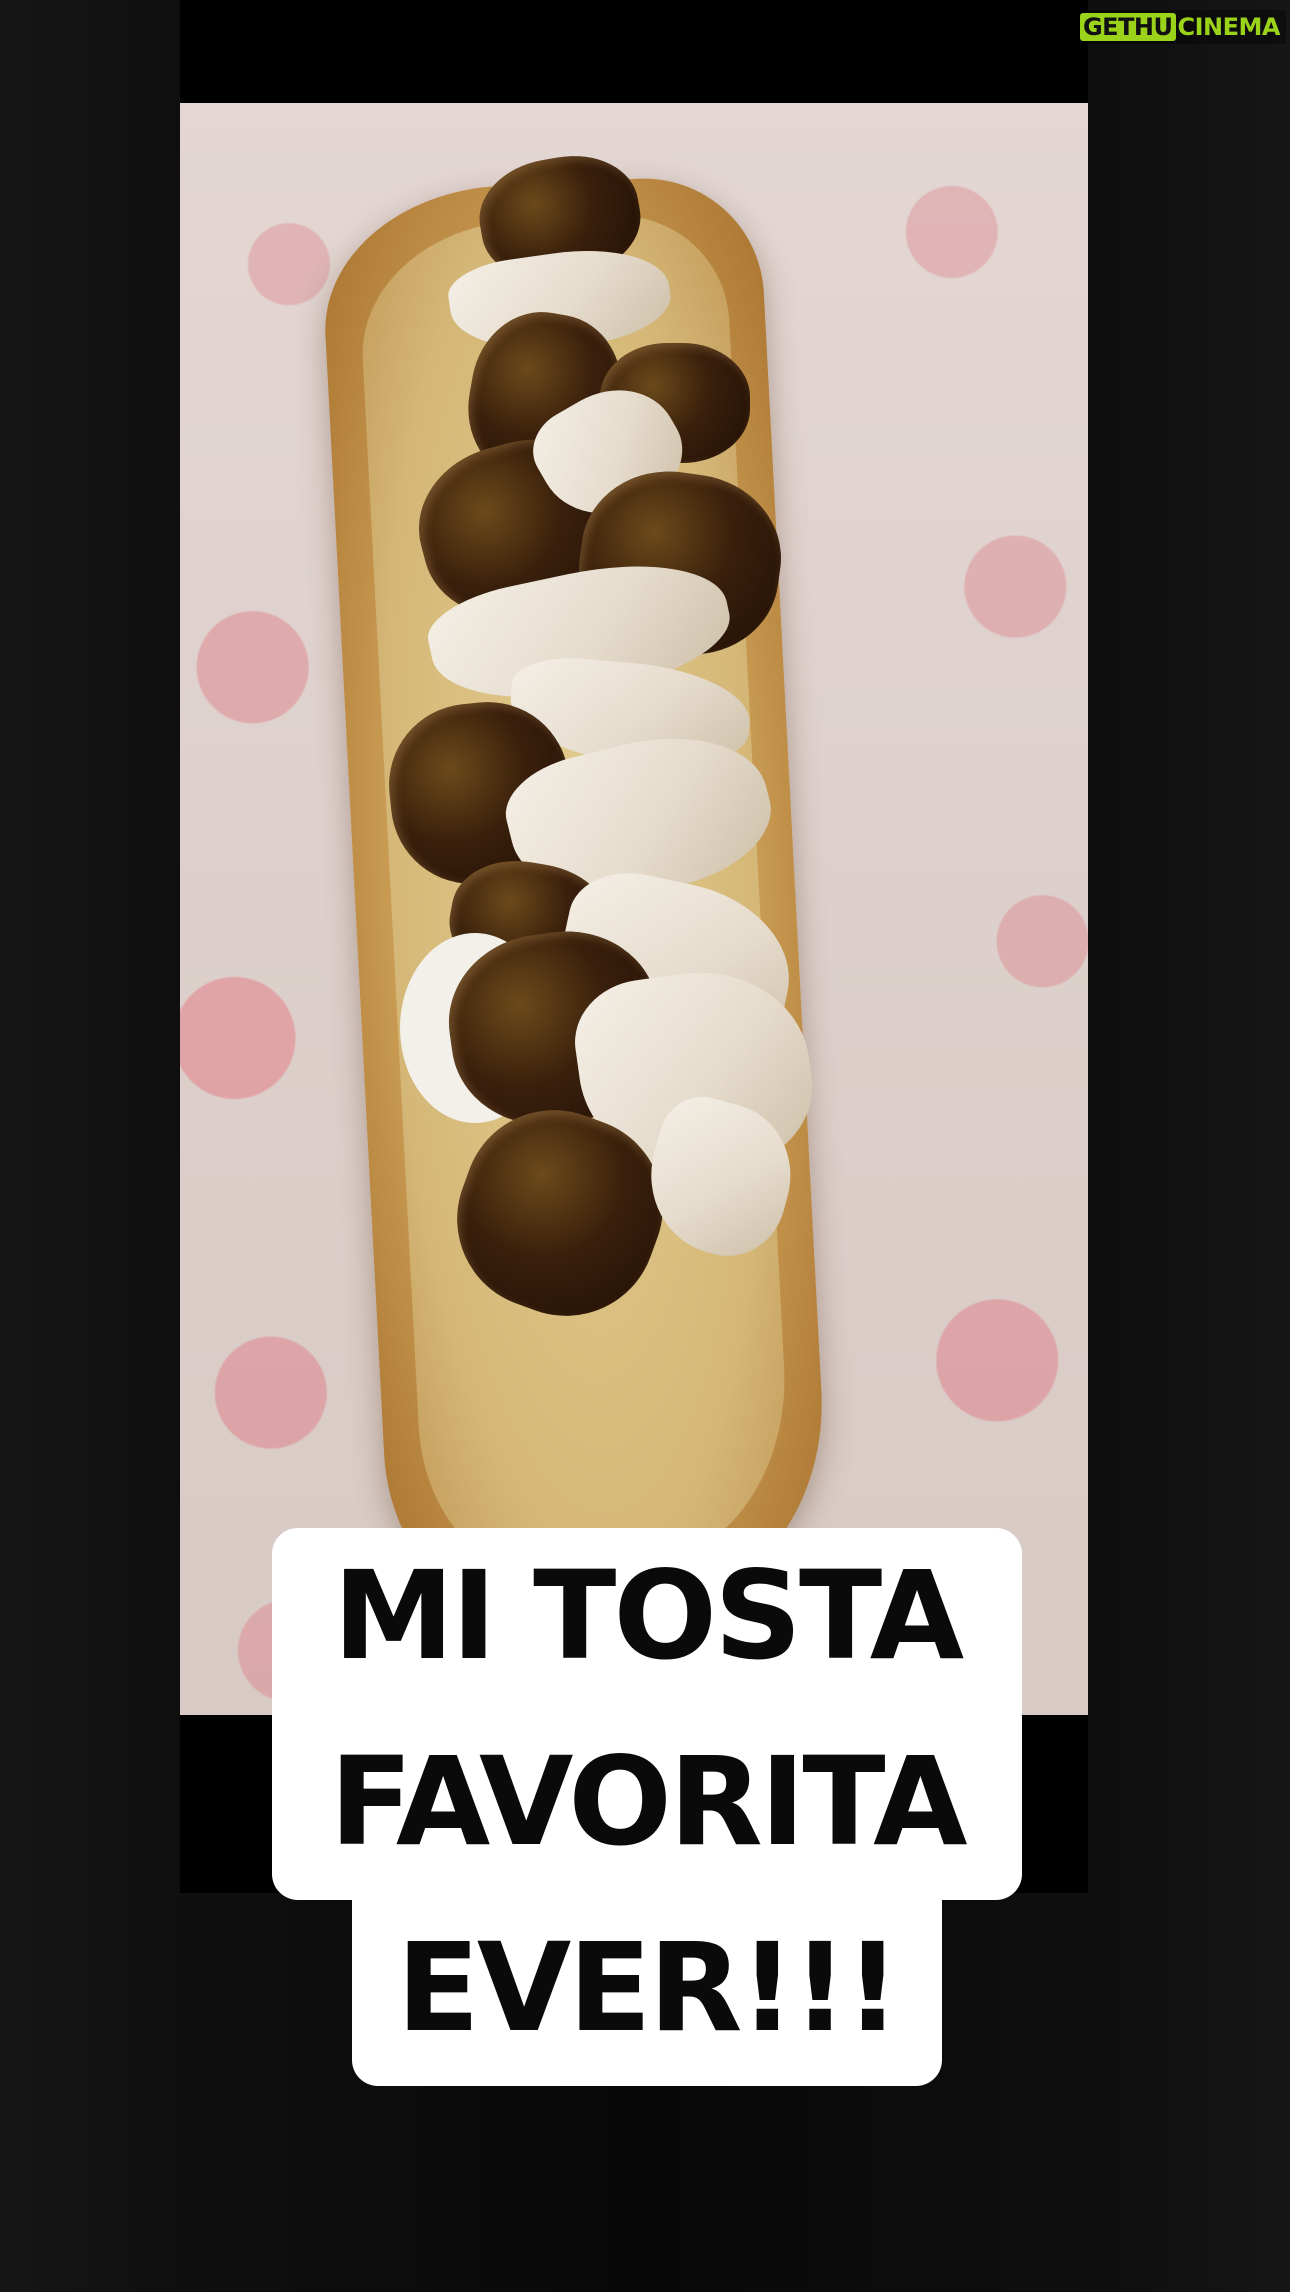  I want to click on caption-line-3: EVER!!!, so click(647, 1993).